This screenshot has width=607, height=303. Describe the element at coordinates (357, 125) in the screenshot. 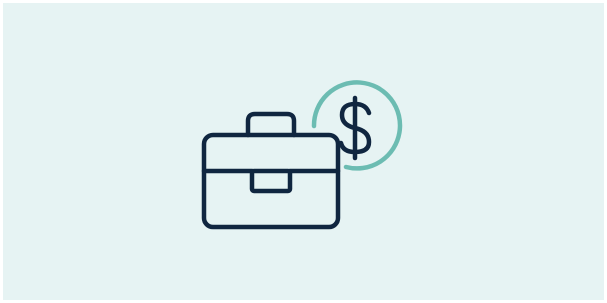

I see `dollar-coin-icon` at that location.